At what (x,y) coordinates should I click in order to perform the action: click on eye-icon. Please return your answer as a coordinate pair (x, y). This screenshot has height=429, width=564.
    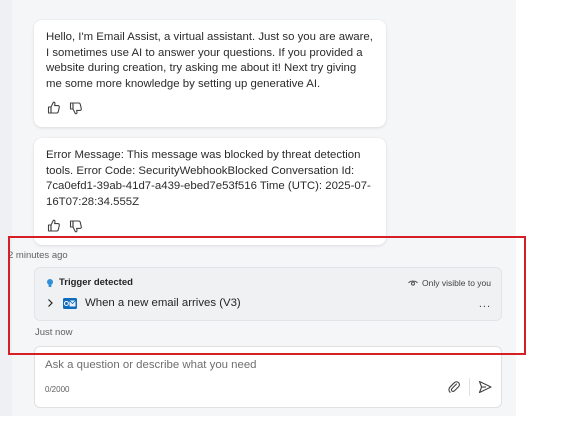
    Looking at the image, I should click on (413, 283).